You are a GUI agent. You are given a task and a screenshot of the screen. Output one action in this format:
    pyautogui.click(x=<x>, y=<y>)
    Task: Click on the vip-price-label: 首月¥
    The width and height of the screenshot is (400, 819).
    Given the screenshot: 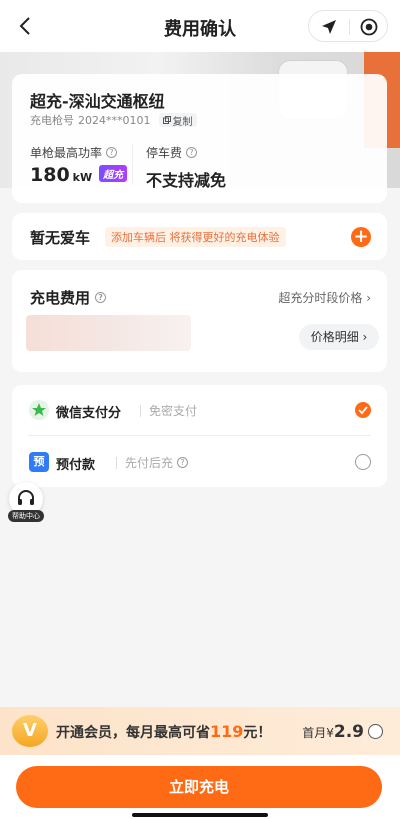 What is the action you would take?
    pyautogui.click(x=318, y=733)
    